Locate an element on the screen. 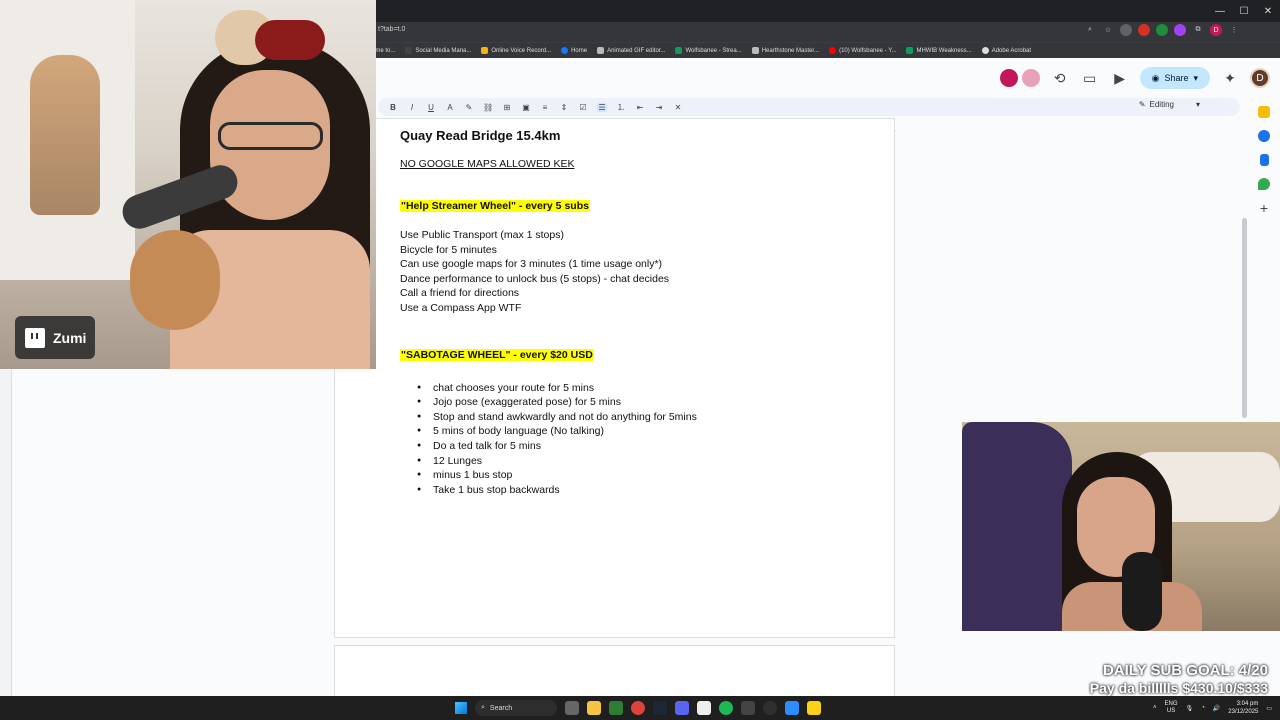 The height and width of the screenshot is (720, 1280). list-item: minus 1 bus stop is located at coordinates (648, 475).